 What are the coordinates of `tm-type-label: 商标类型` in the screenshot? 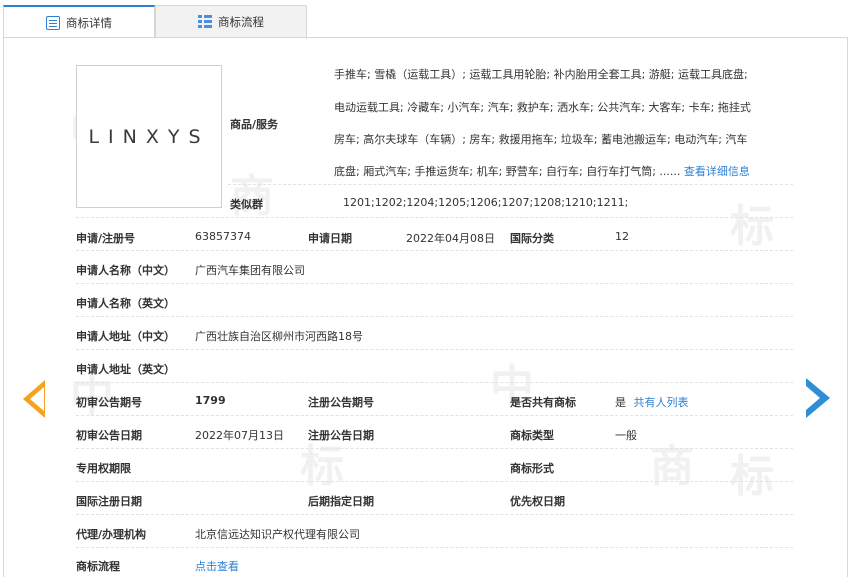 It's located at (532, 435).